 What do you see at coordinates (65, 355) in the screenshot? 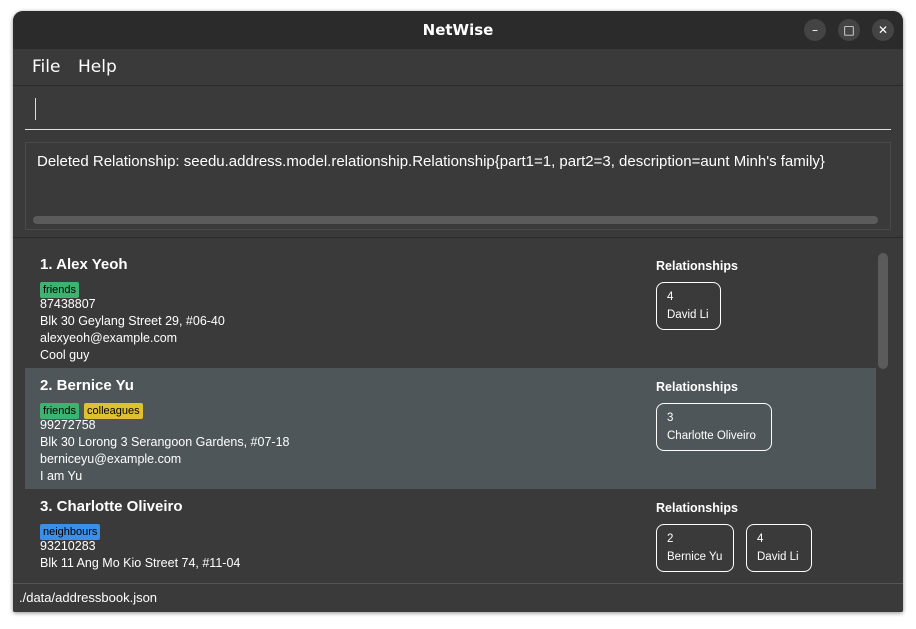
I see `person-description: Cool guy` at bounding box center [65, 355].